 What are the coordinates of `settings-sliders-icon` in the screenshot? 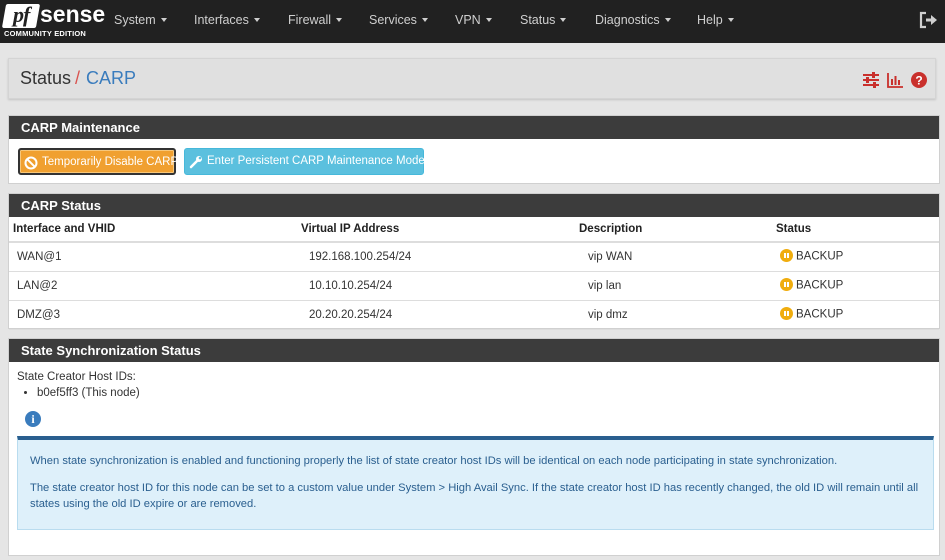 It's located at (871, 80).